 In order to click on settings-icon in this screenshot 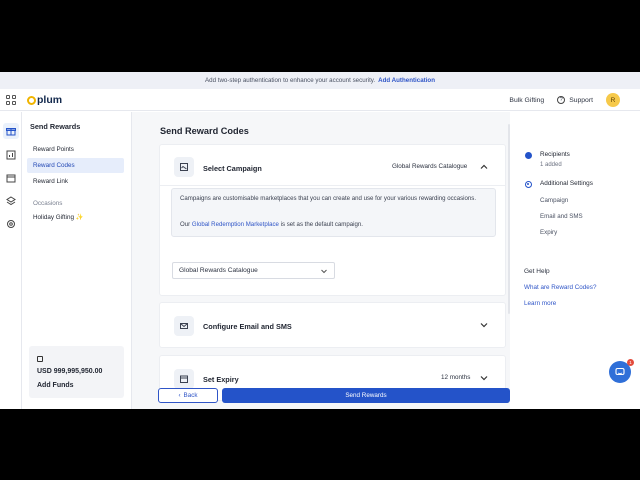, I will do `click(11, 224)`.